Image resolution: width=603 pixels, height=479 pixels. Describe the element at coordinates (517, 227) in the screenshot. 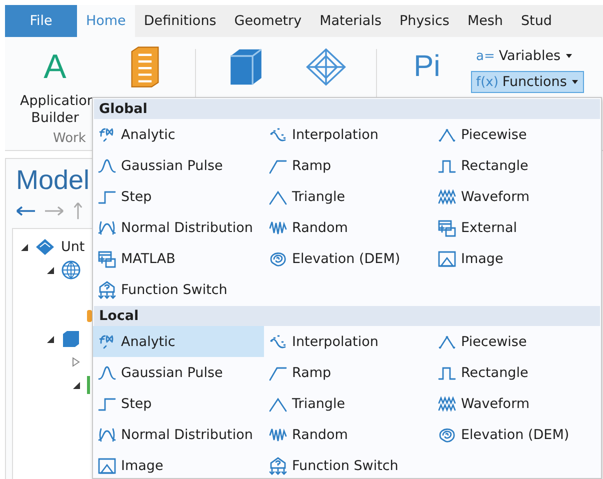

I see `menu-item: External` at that location.